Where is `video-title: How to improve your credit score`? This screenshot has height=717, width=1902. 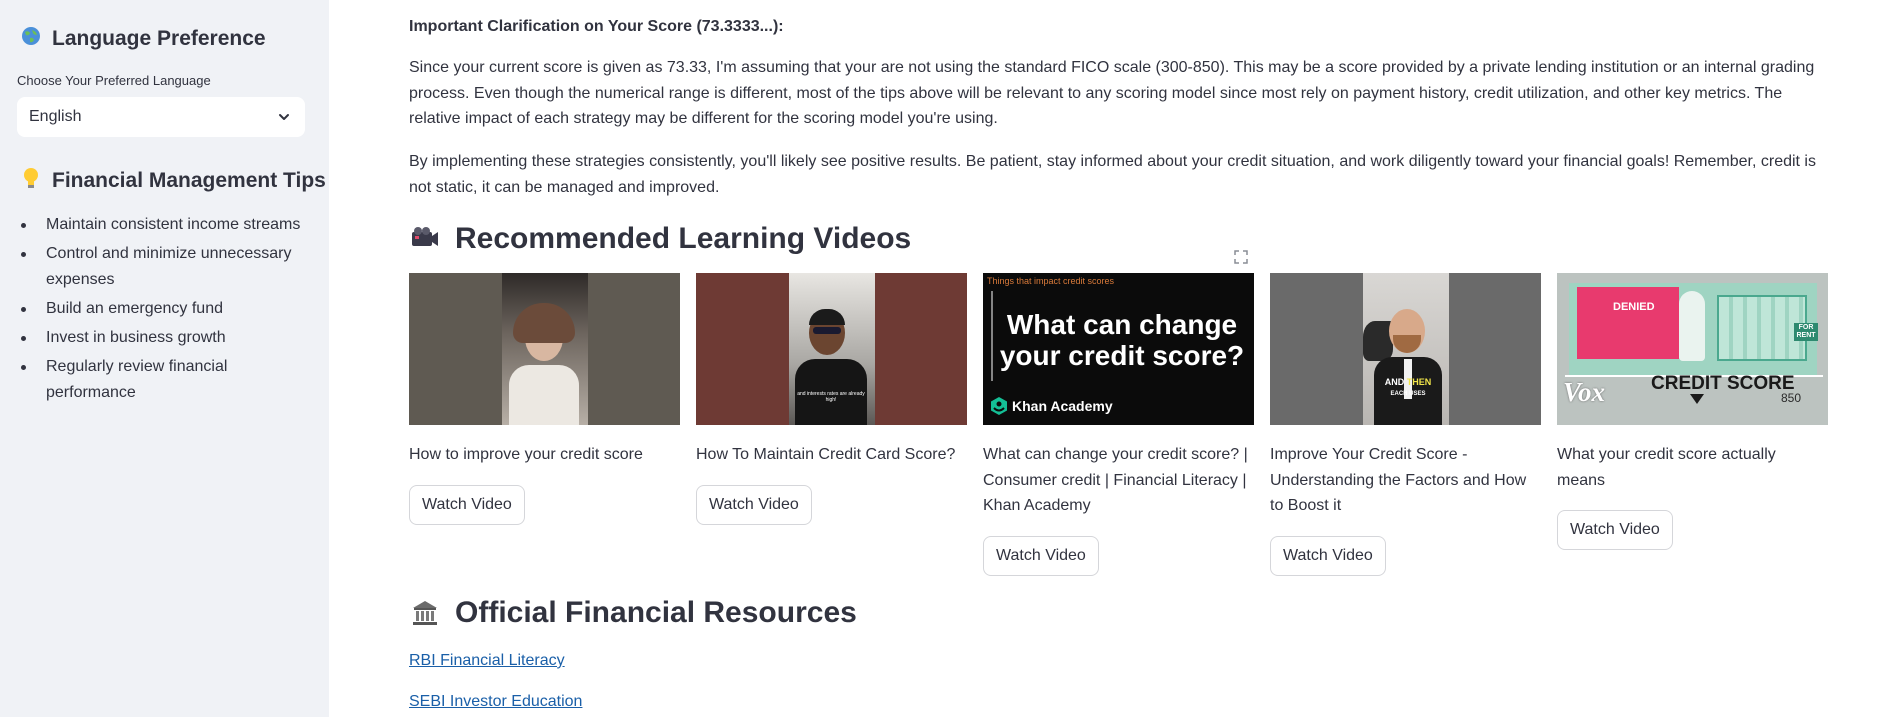
video-title: How to improve your credit score is located at coordinates (526, 454).